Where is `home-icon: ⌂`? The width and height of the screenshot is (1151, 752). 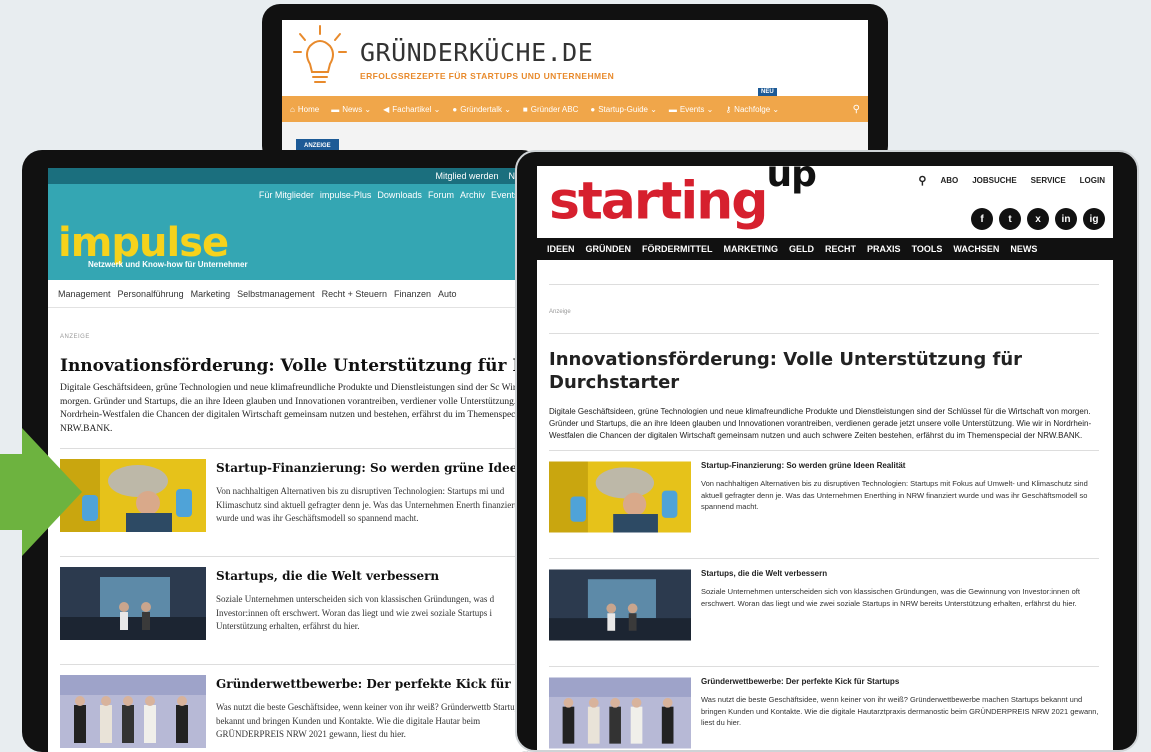 home-icon: ⌂ is located at coordinates (292, 109).